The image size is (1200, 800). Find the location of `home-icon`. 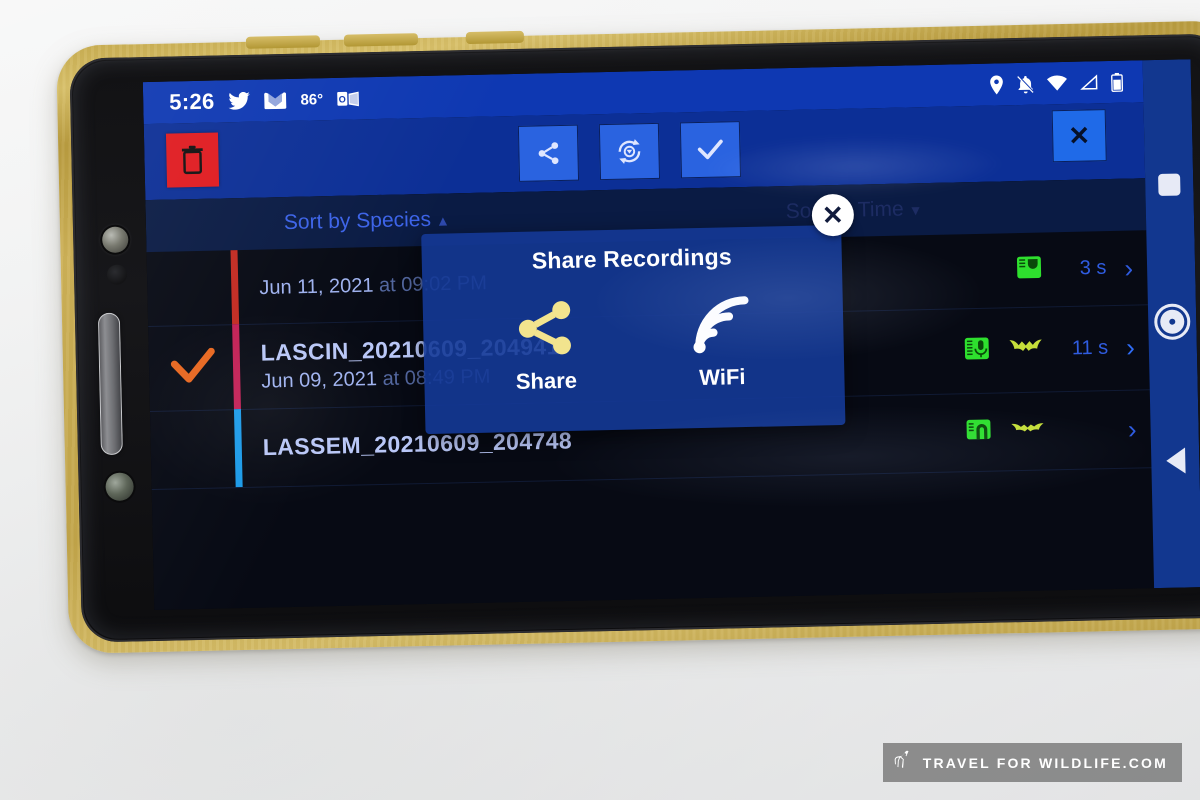

home-icon is located at coordinates (1172, 322).